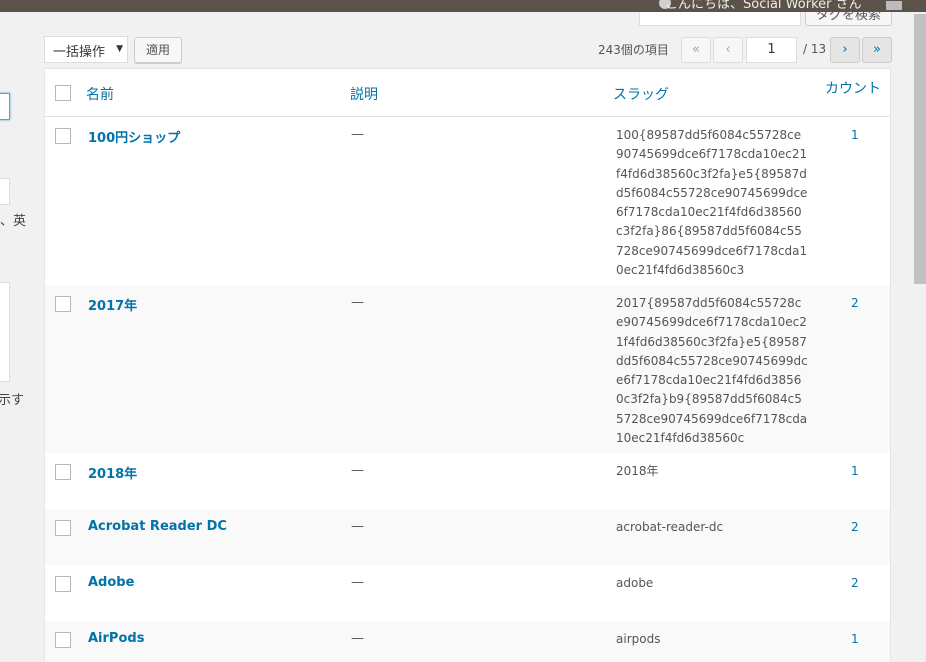 This screenshot has width=926, height=662. What do you see at coordinates (467, 93) in the screenshot?
I see `table-header: 名前 説明 スラッグ カウント` at bounding box center [467, 93].